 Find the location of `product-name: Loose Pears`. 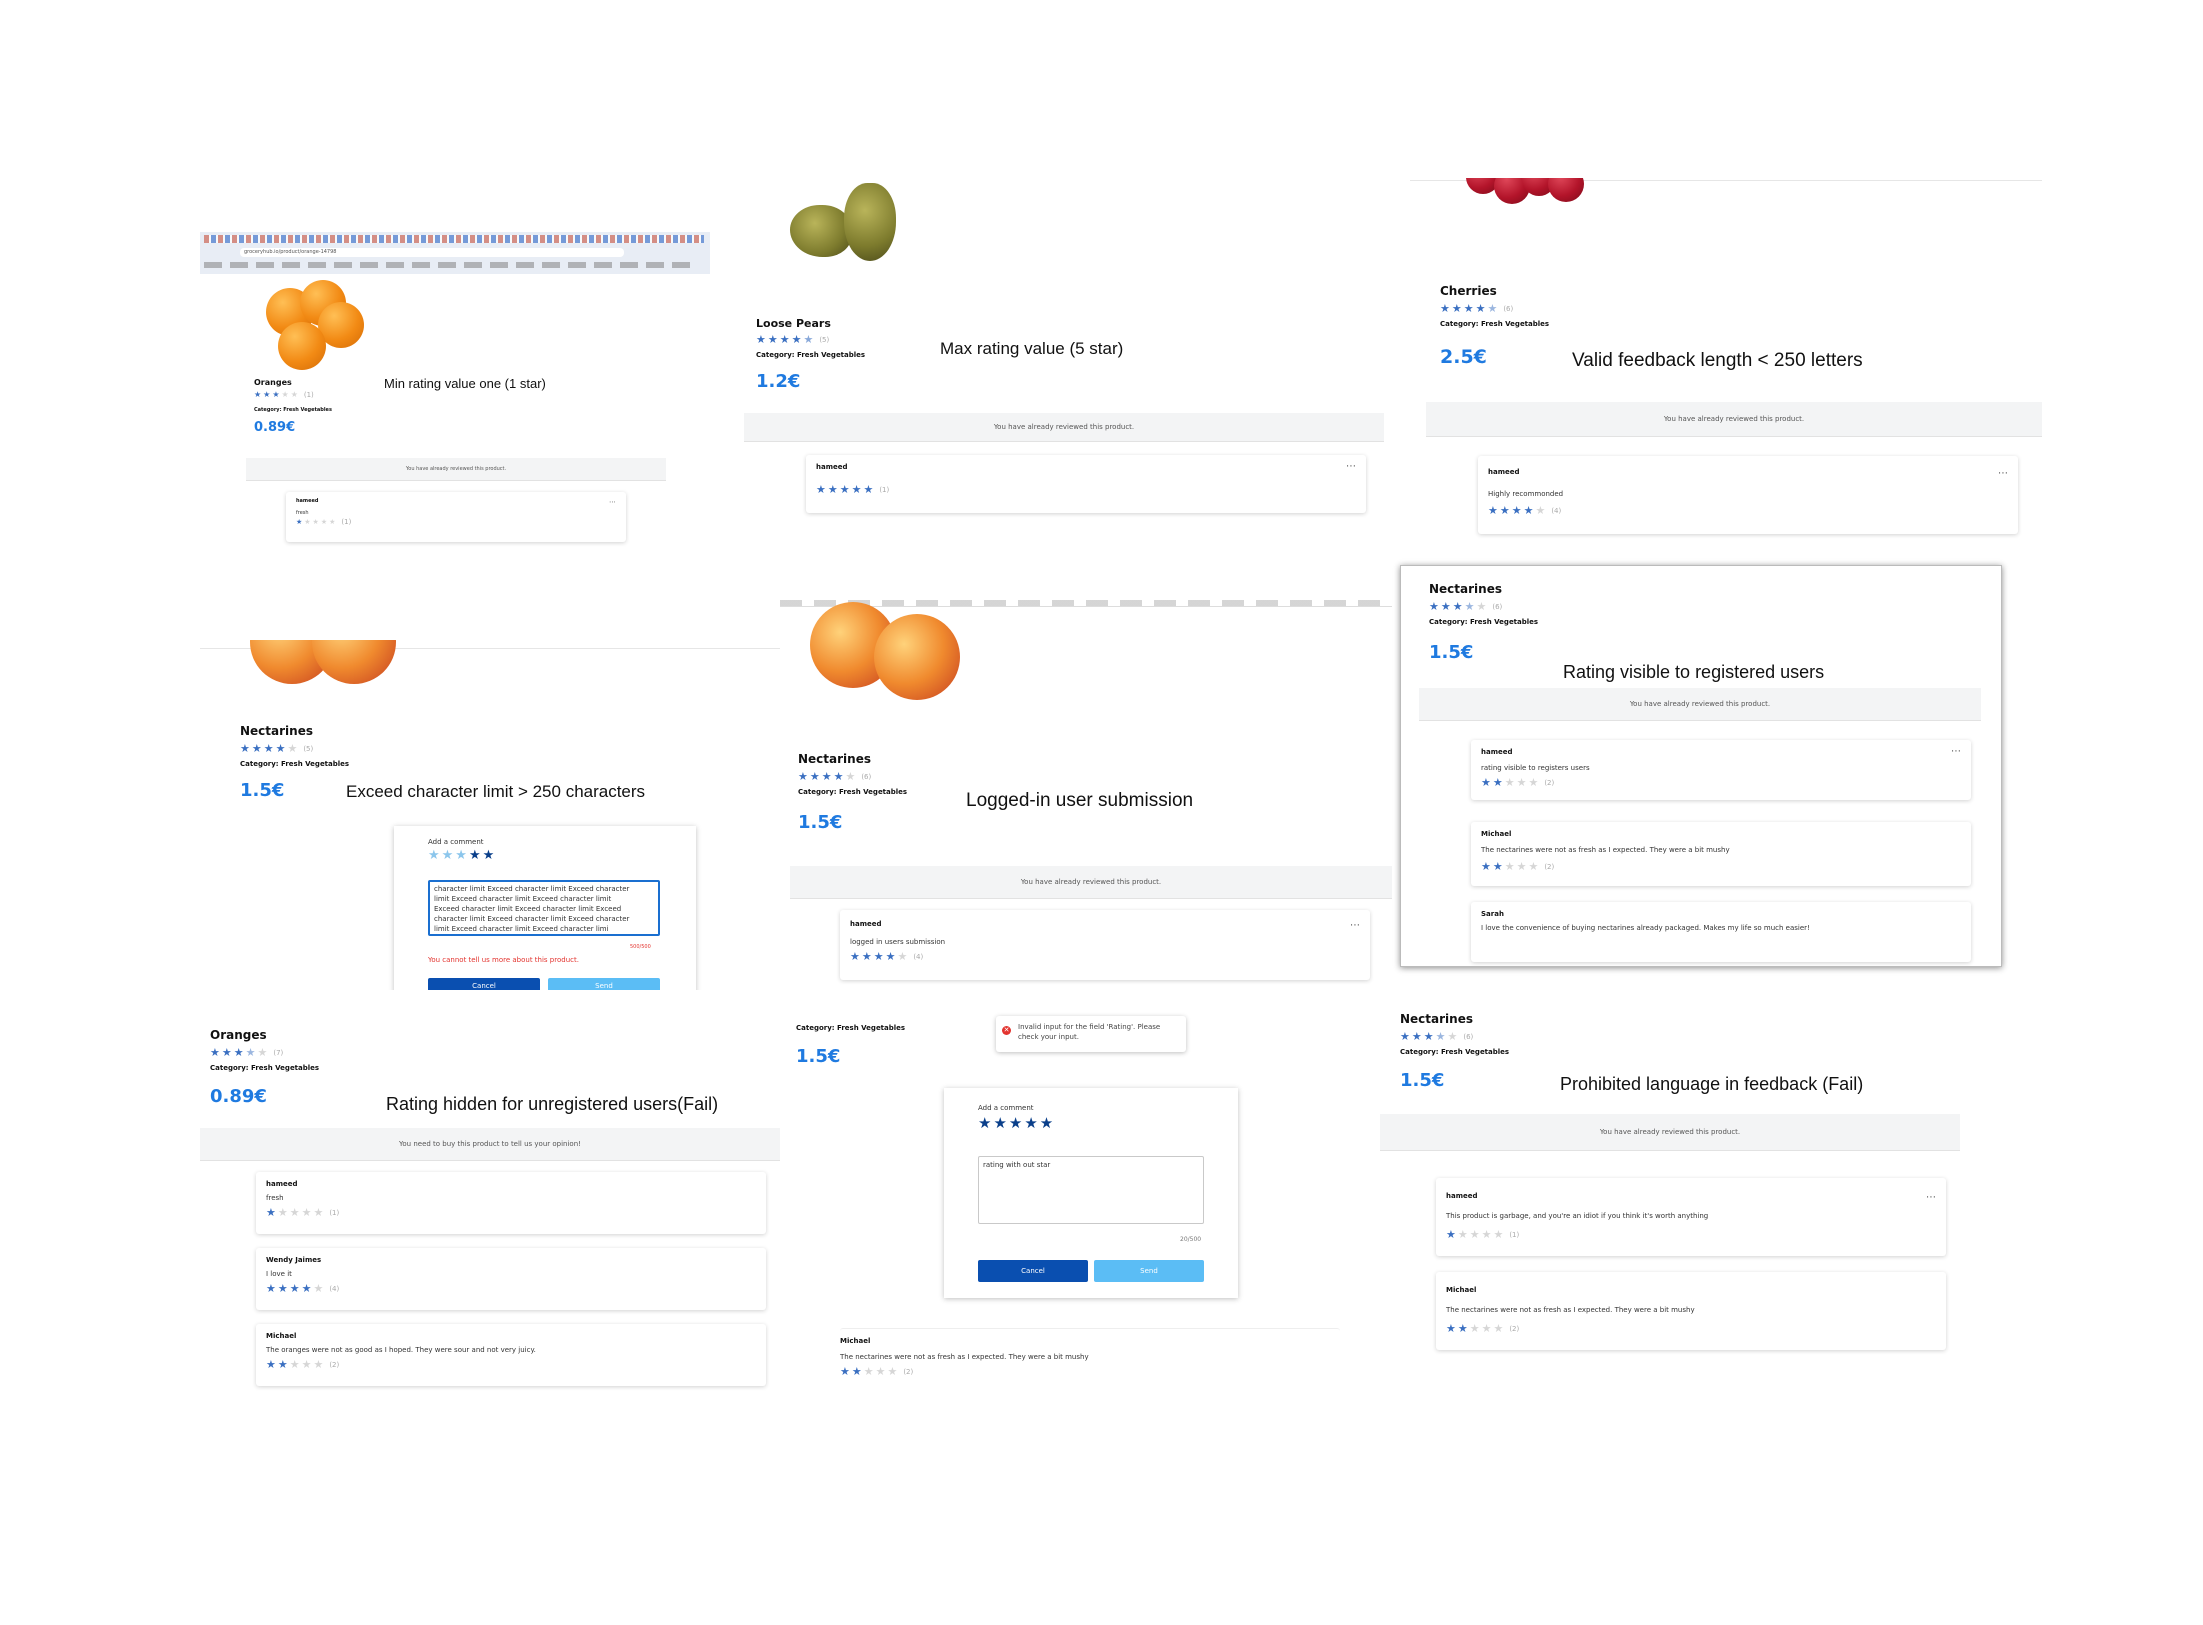

product-name: Loose Pears is located at coordinates (793, 323).